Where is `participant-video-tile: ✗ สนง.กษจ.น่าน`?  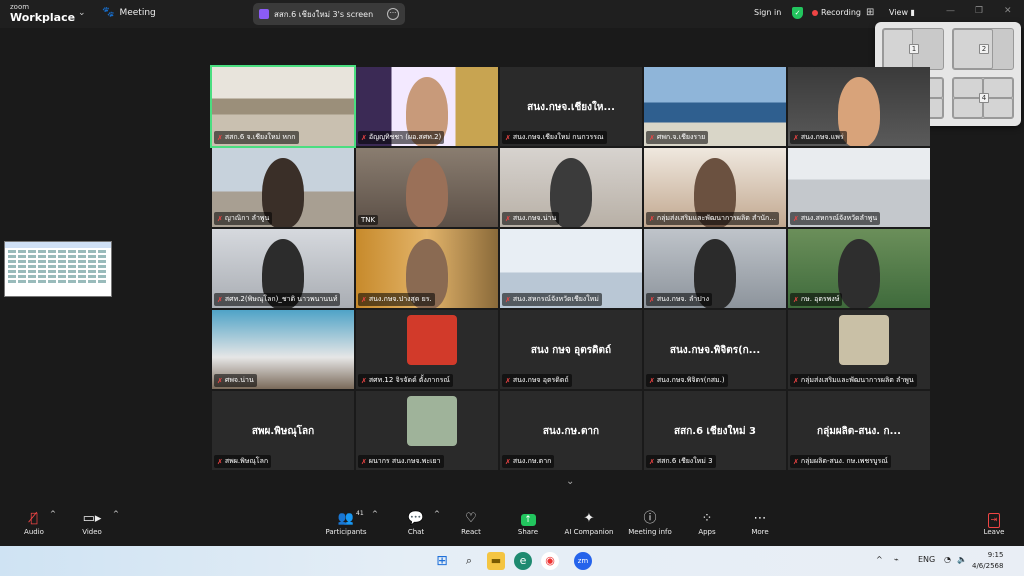
participant-video-tile: ✗ สนง.กษจ.น่าน is located at coordinates (571, 187).